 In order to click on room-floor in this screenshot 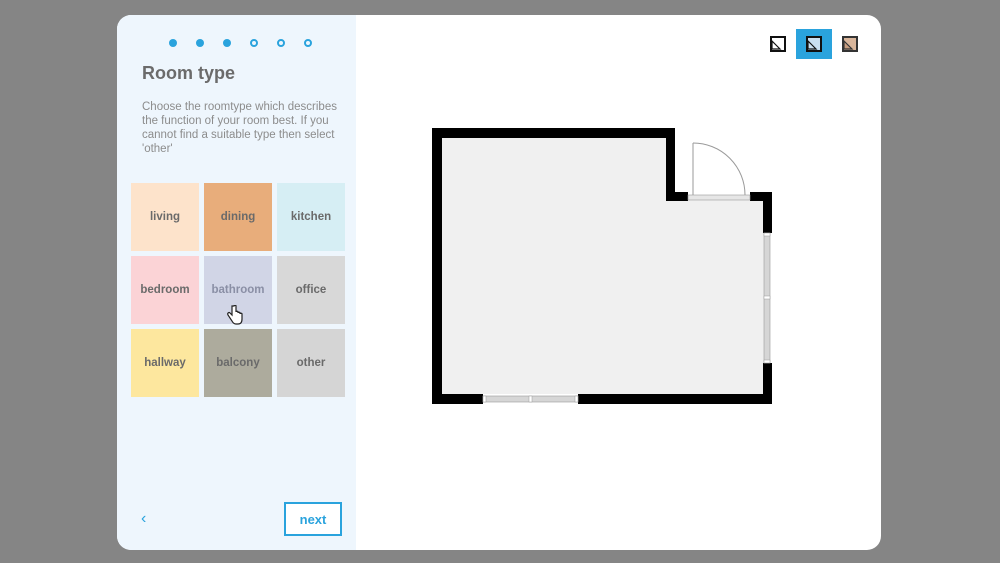, I will do `click(604, 266)`.